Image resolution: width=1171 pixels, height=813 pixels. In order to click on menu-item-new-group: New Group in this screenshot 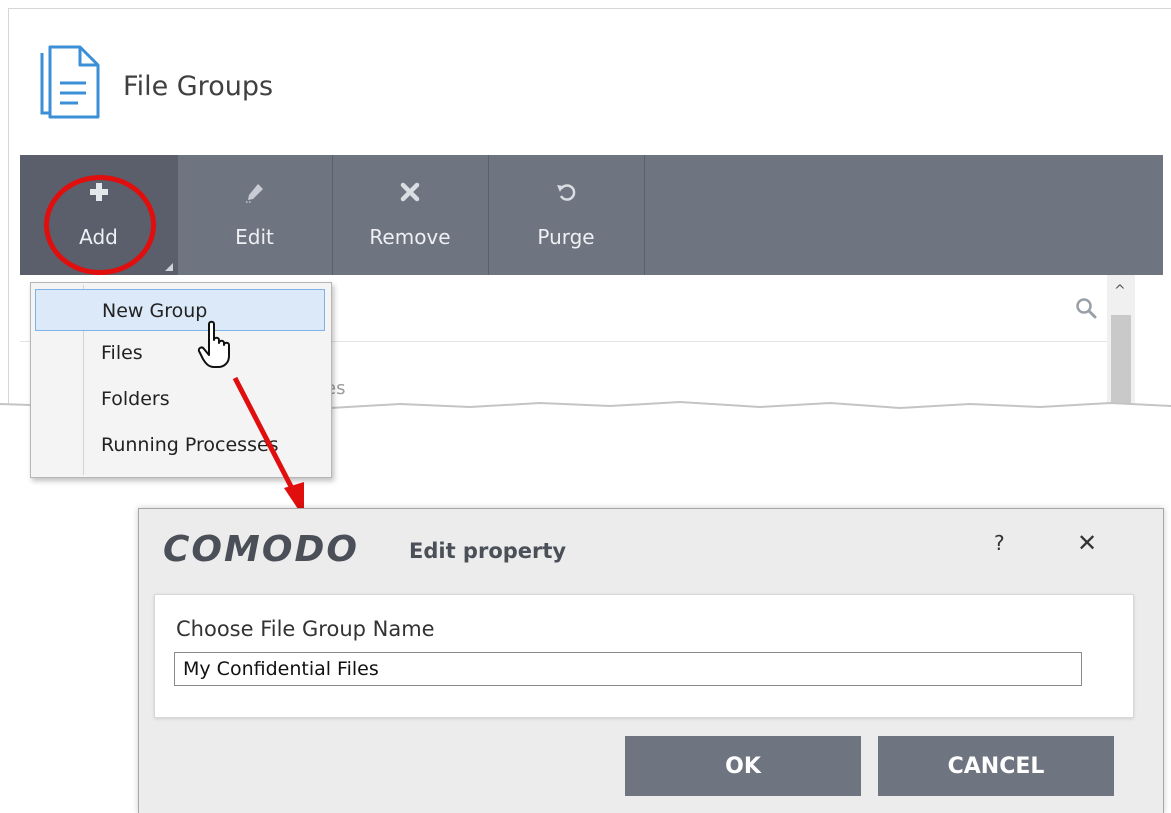, I will do `click(180, 310)`.